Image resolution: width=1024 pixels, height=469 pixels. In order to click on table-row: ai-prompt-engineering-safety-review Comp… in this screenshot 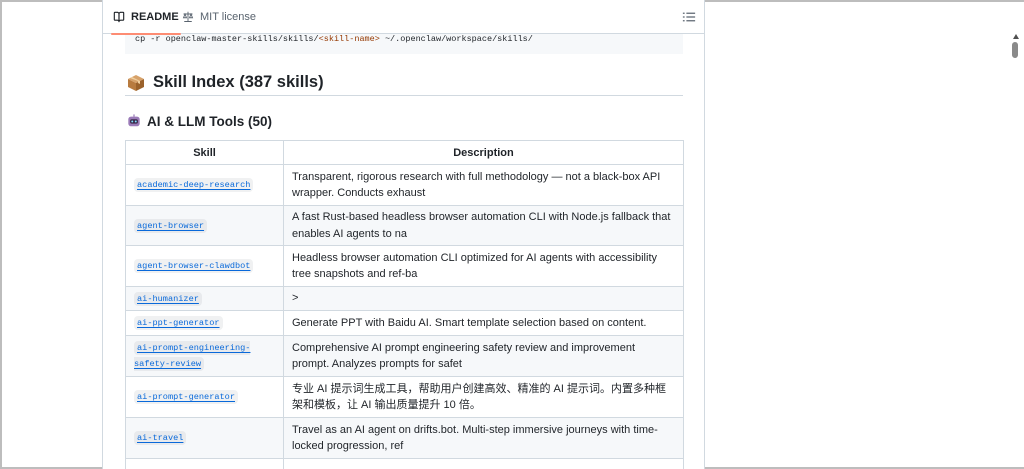, I will do `click(404, 356)`.